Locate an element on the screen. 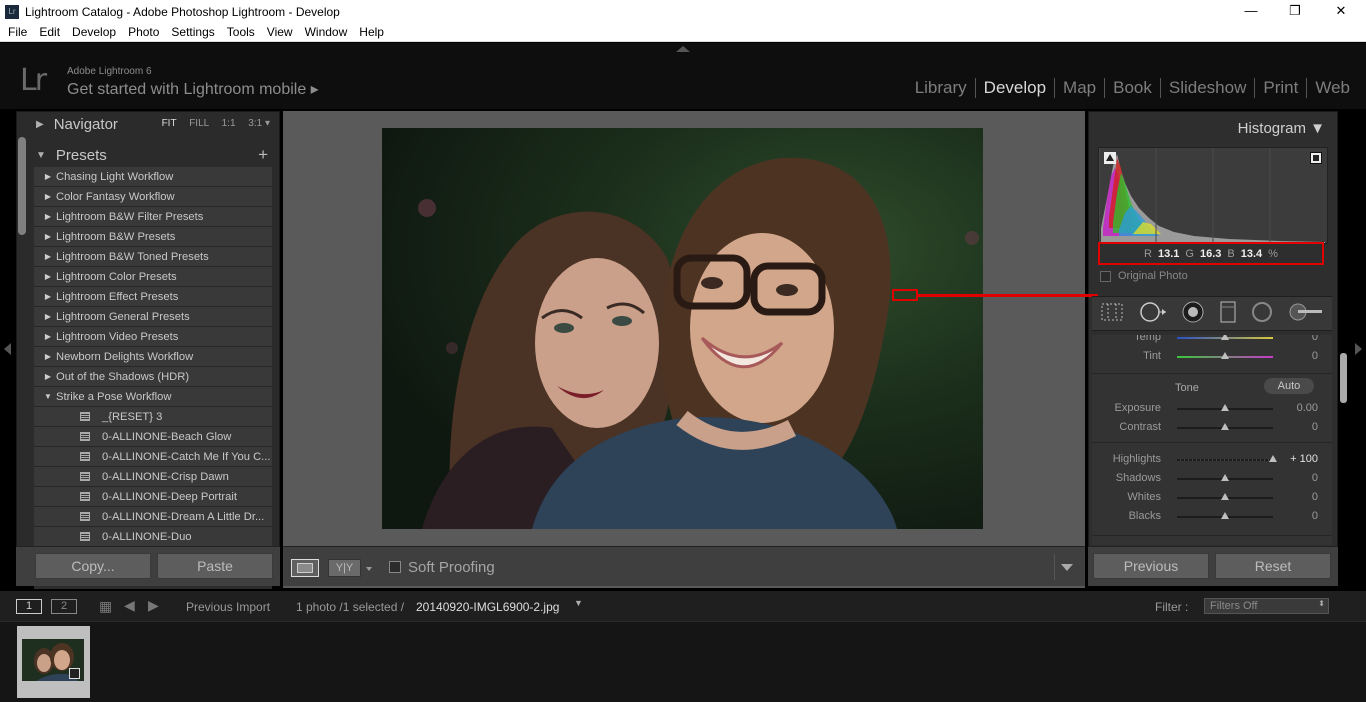  slider-value: 0.00 is located at coordinates (1307, 408).